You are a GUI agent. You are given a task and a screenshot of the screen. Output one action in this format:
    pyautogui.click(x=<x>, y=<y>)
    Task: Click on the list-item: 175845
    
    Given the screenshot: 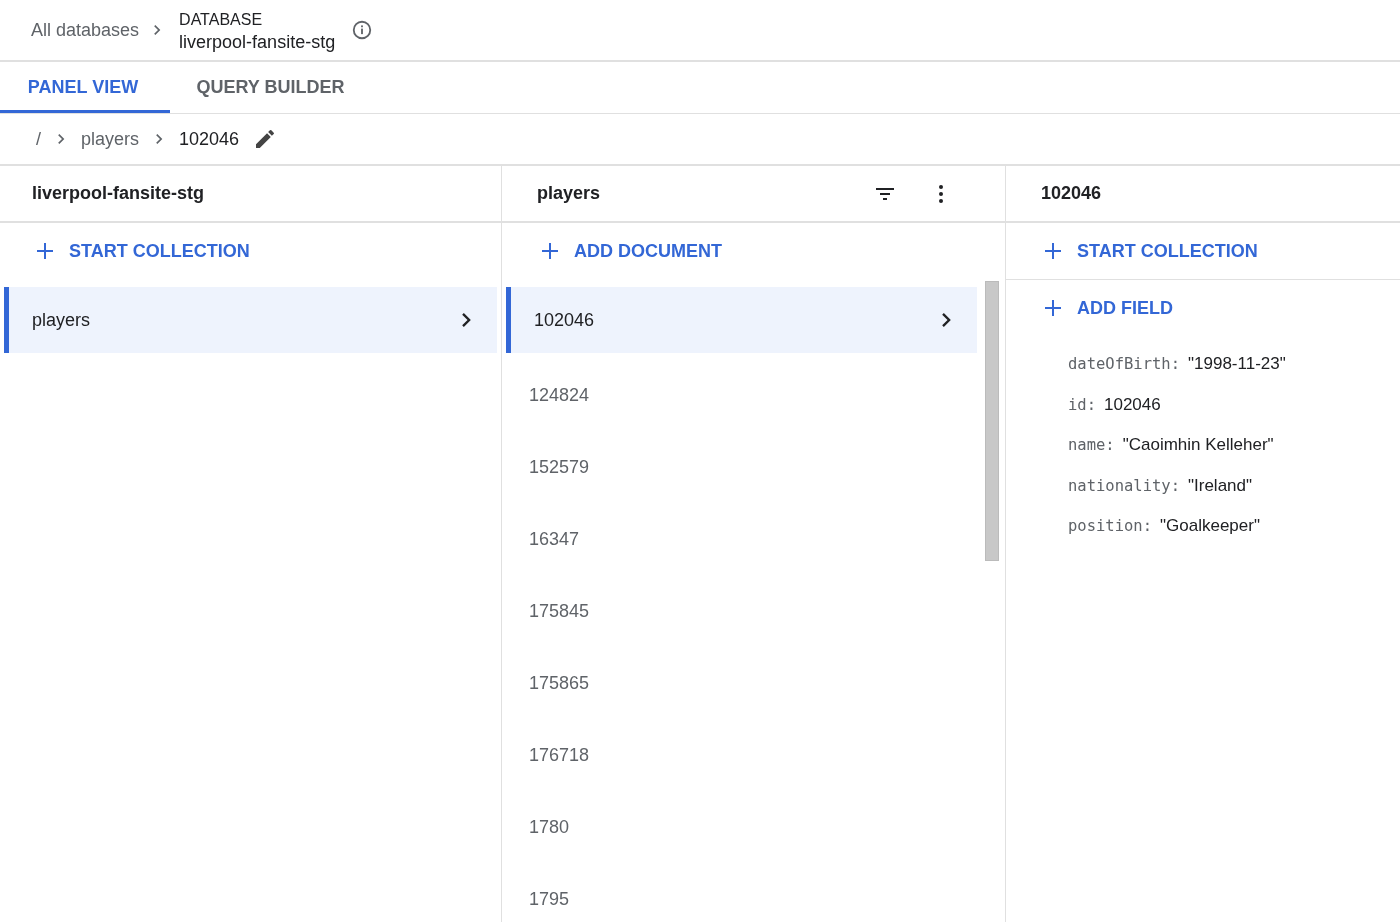 What is the action you would take?
    pyautogui.click(x=741, y=611)
    